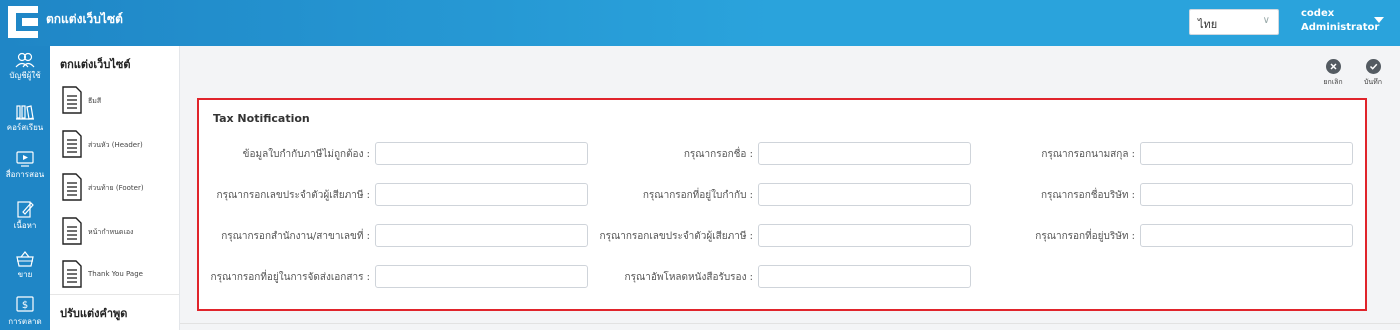 Image resolution: width=1400 pixels, height=330 pixels. Describe the element at coordinates (481, 235) in the screenshot. I see `branch-number-input` at that location.